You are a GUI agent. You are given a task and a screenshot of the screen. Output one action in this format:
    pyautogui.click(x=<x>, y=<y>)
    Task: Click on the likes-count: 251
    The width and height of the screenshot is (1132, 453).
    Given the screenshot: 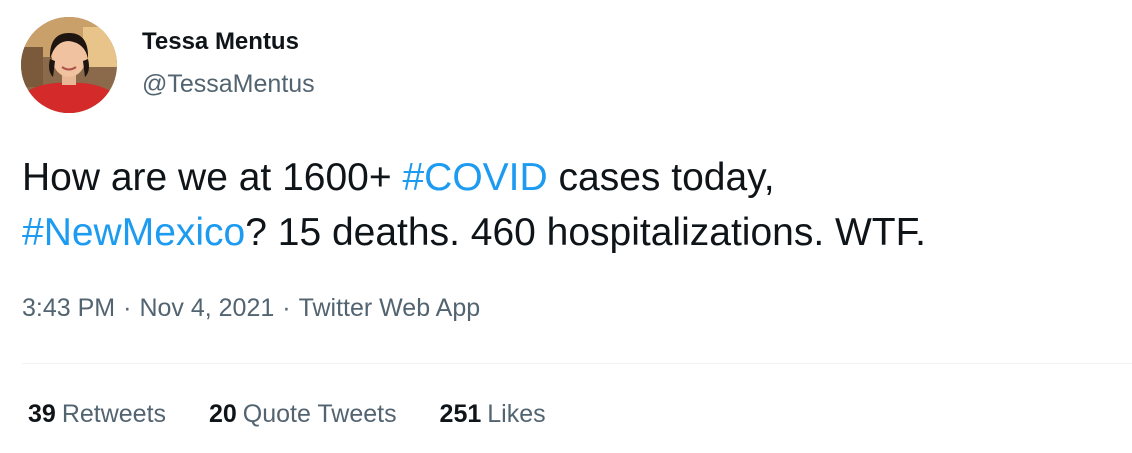 What is the action you would take?
    pyautogui.click(x=460, y=414)
    